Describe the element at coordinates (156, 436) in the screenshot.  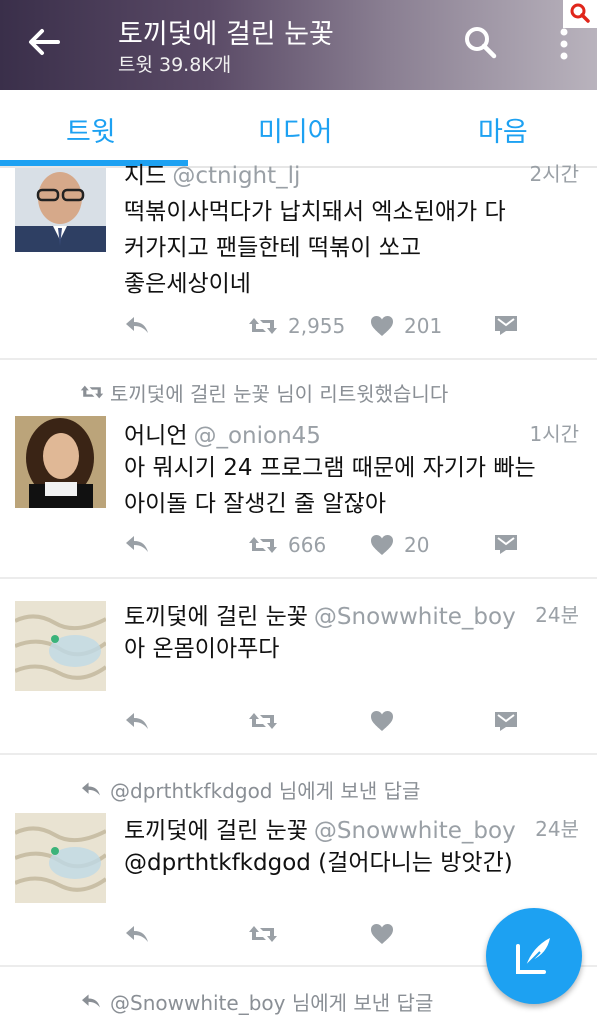
I see `author-name: 어니언` at that location.